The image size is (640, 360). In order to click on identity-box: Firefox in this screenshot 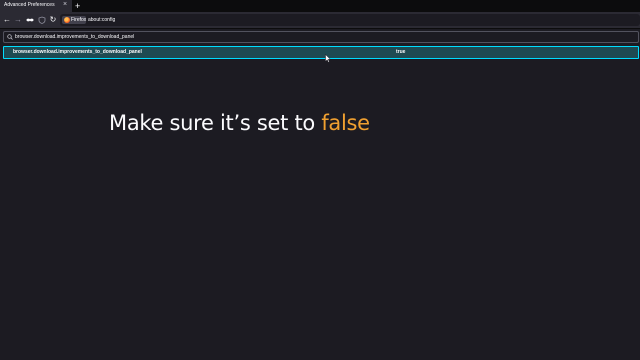, I will do `click(74, 20)`.